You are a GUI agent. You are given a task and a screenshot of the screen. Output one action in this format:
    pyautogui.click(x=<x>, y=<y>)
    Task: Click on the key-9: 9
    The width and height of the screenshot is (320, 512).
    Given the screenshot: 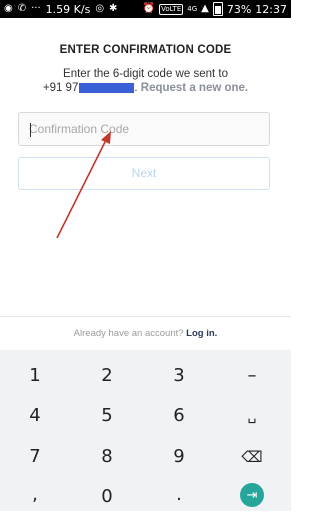 What is the action you would take?
    pyautogui.click(x=179, y=457)
    